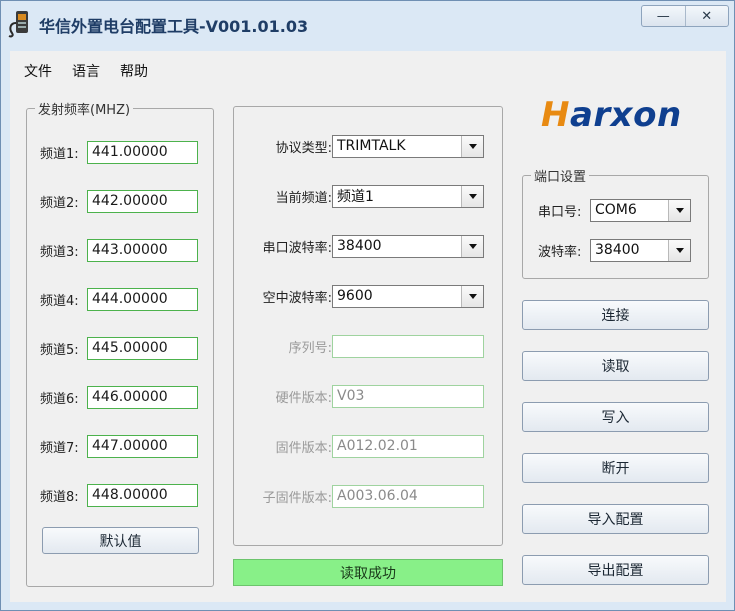  Describe the element at coordinates (371, 146) in the screenshot. I see `protocol-value: TRIMTALK` at that location.